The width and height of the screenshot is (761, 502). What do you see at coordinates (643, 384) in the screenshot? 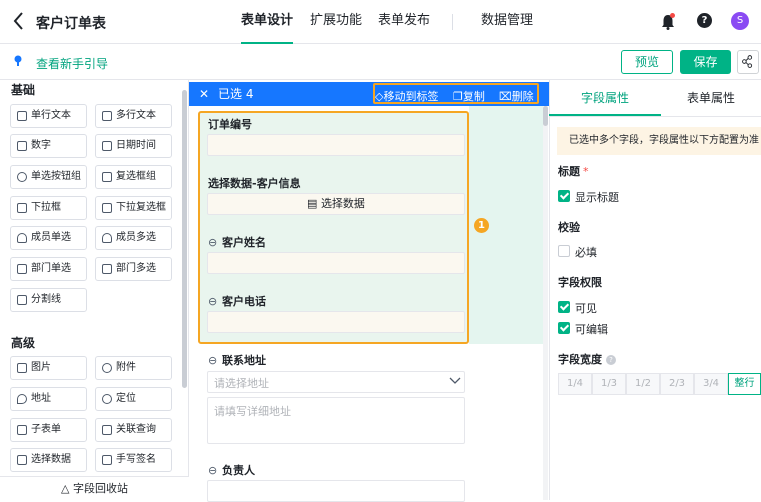
I see `width-option-1-2: 1/2` at bounding box center [643, 384].